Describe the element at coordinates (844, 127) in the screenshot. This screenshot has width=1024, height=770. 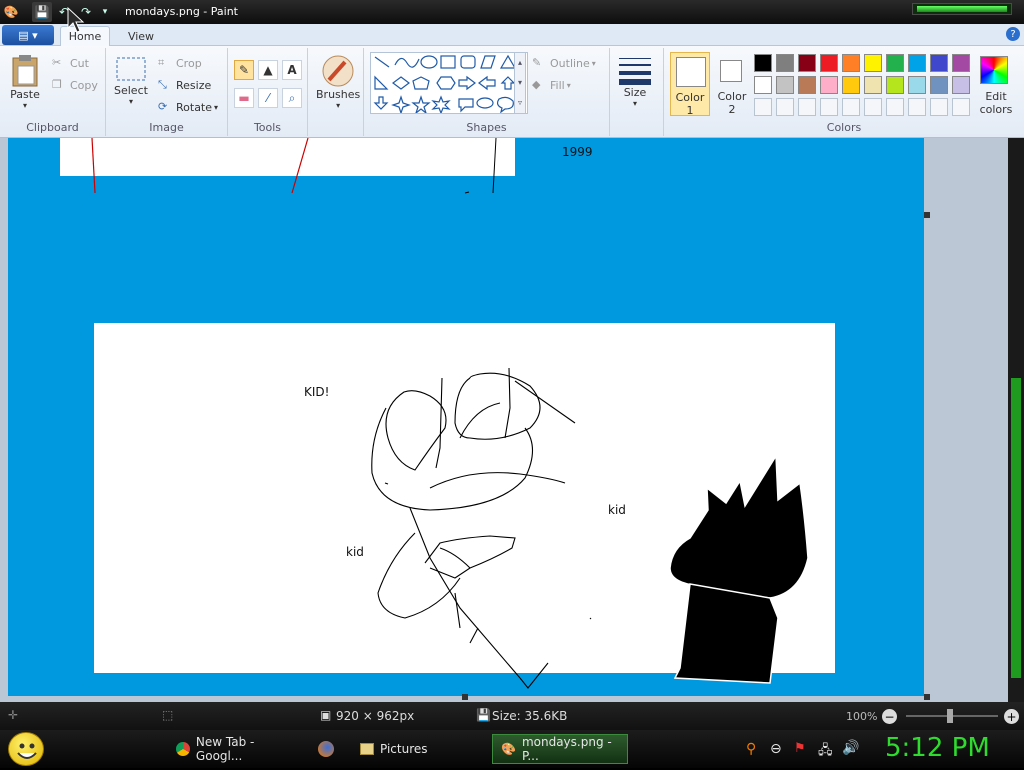
I see `colors-group-label: Colors` at that location.